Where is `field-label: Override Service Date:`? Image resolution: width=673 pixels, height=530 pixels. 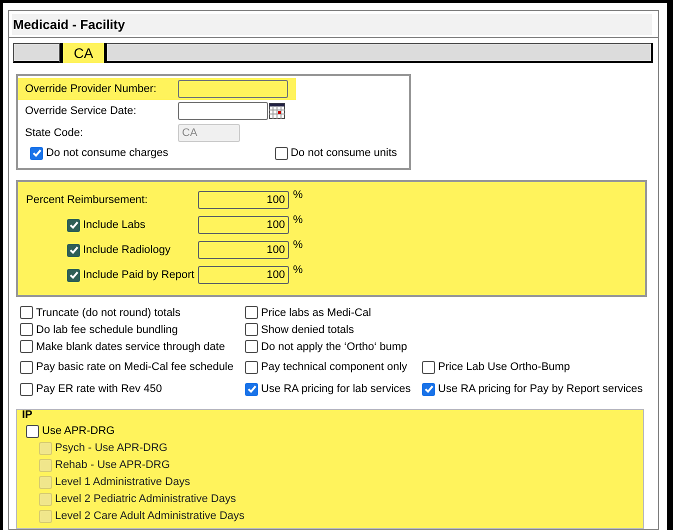 field-label: Override Service Date: is located at coordinates (81, 111).